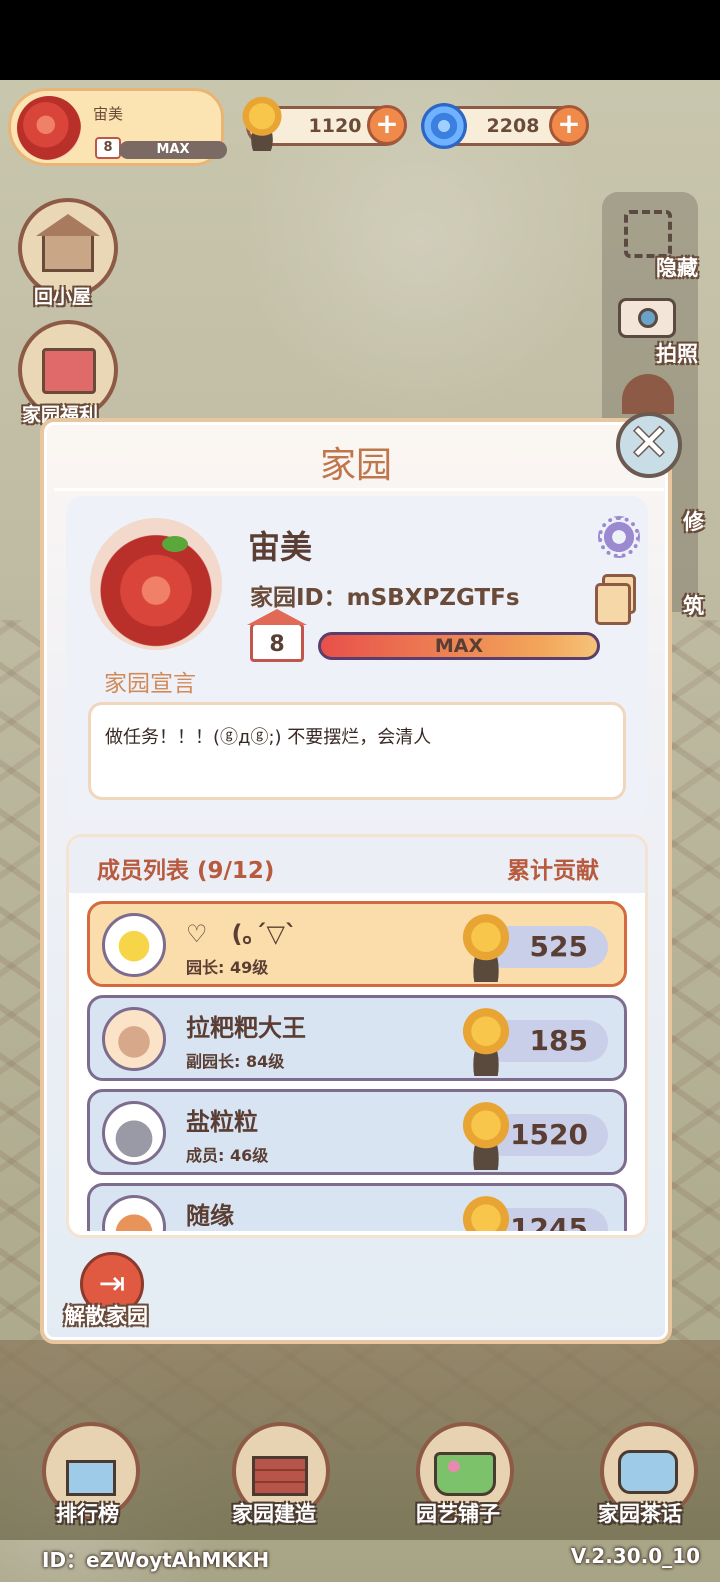 This screenshot has width=720, height=1582. What do you see at coordinates (108, 114) in the screenshot?
I see `profile-name: 宙美` at bounding box center [108, 114].